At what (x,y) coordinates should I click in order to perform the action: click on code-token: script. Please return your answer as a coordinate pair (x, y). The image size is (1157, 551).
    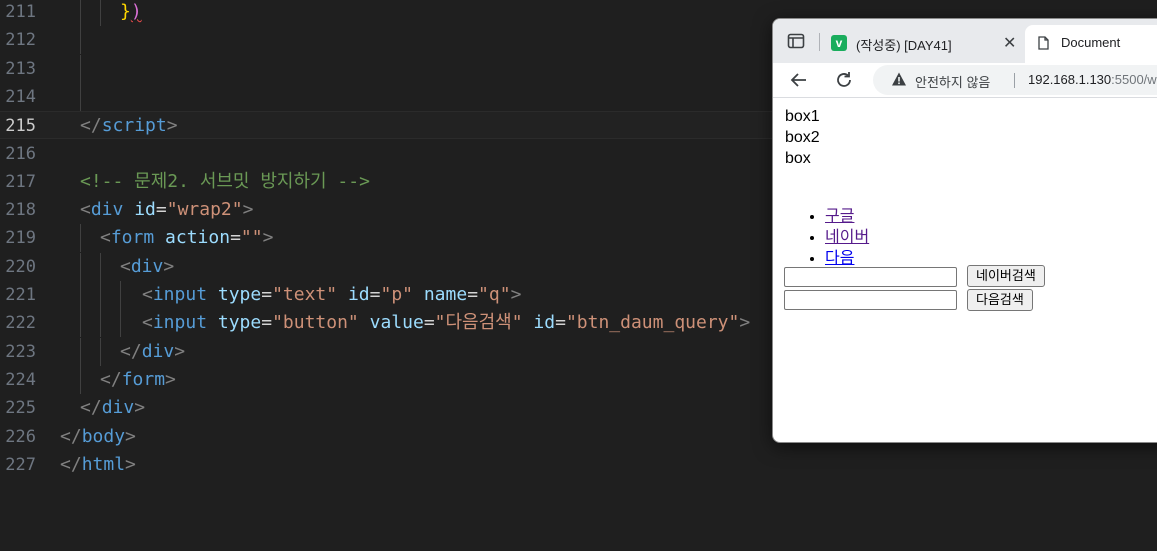
    Looking at the image, I should click on (134, 126).